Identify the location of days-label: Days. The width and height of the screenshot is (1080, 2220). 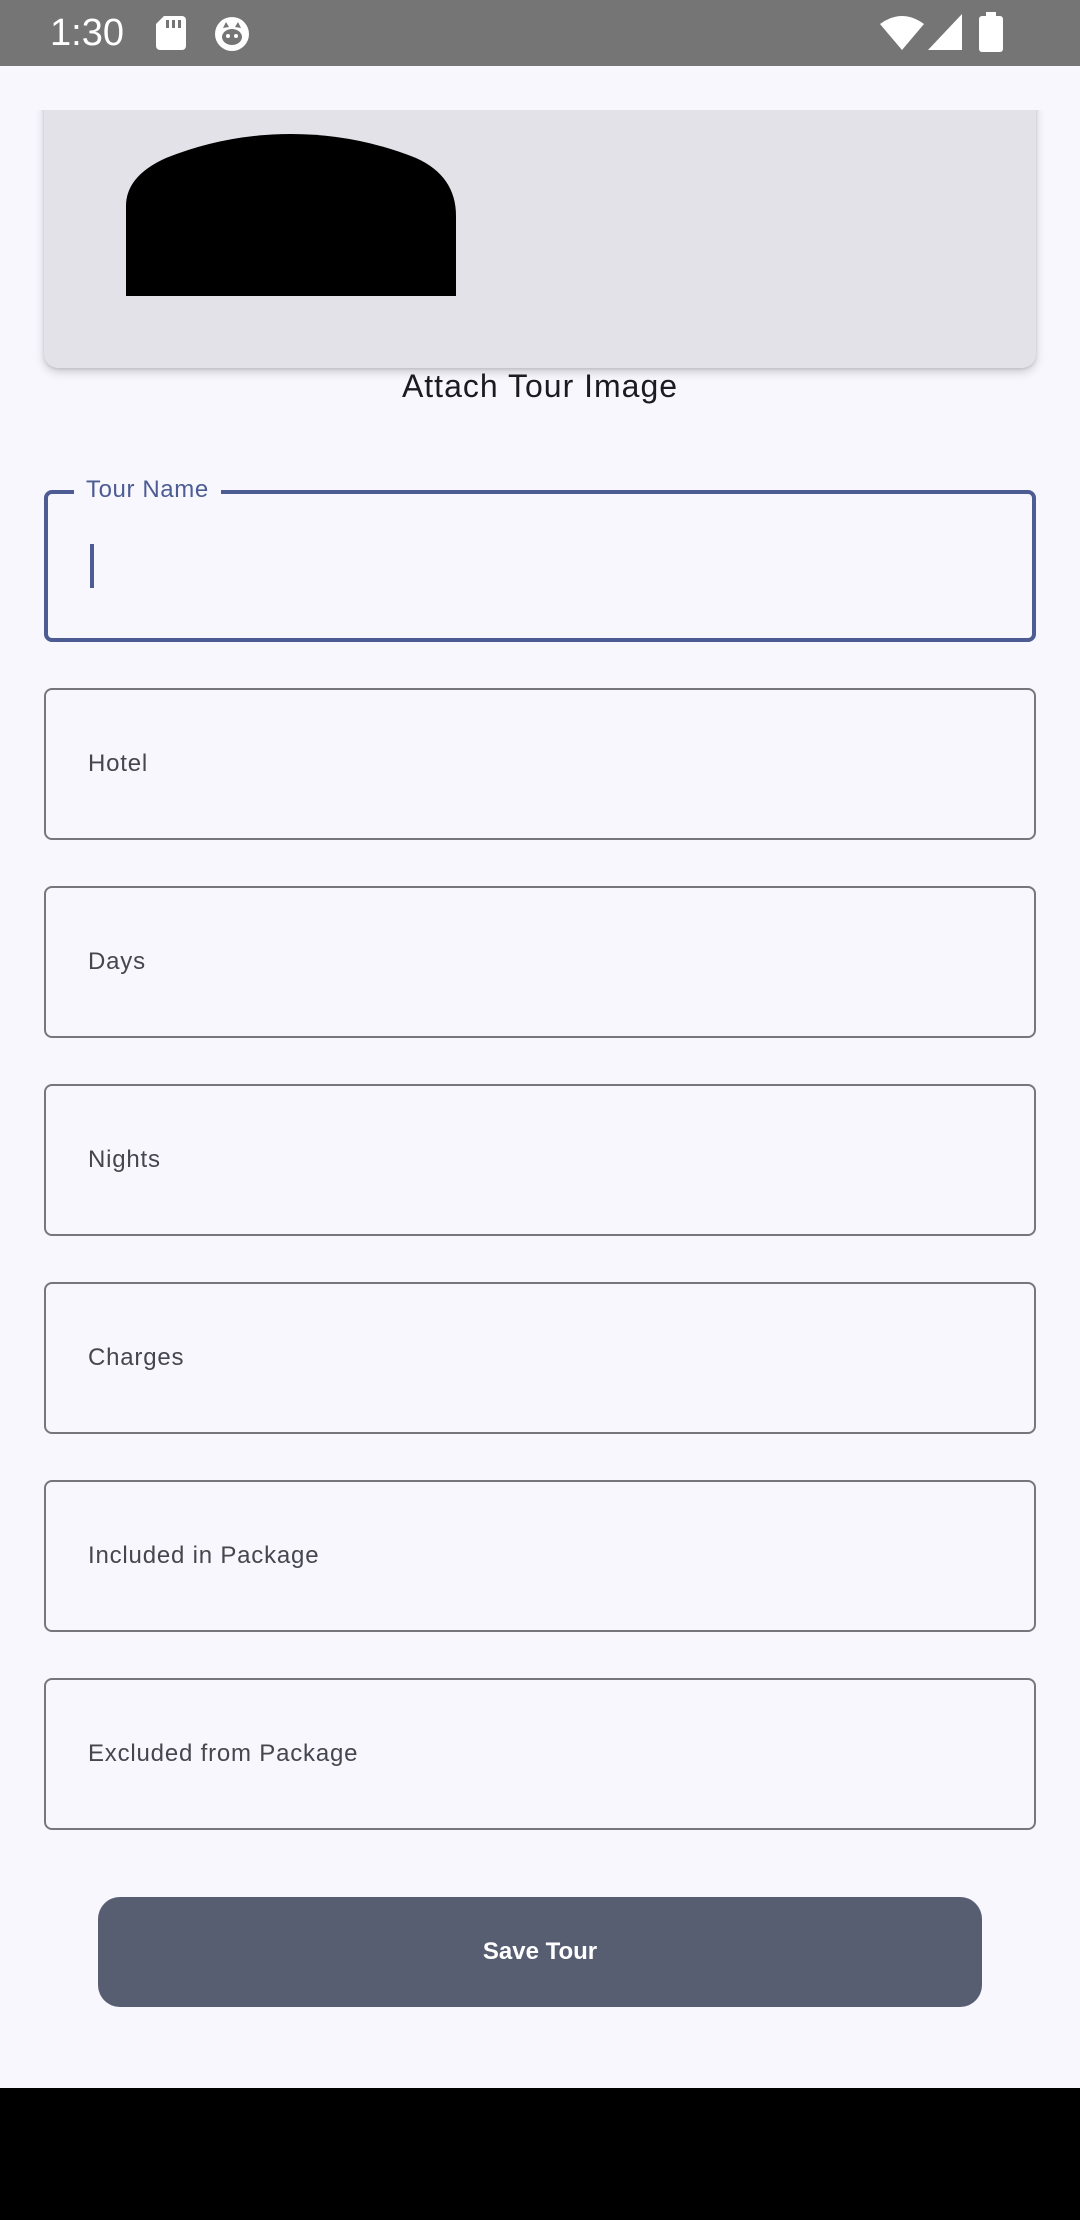
(117, 961).